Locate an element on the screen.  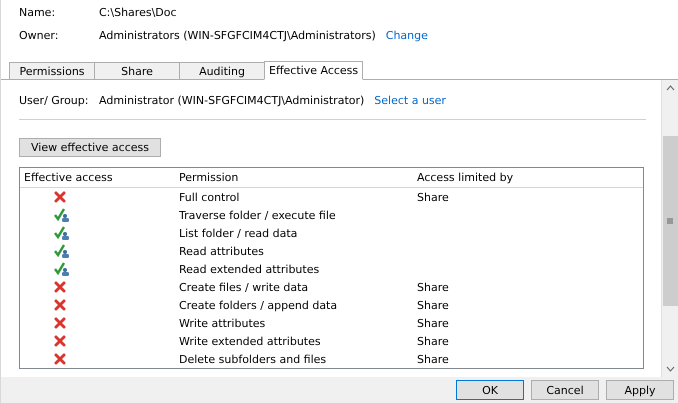
dialog-button: Cancel is located at coordinates (565, 390).